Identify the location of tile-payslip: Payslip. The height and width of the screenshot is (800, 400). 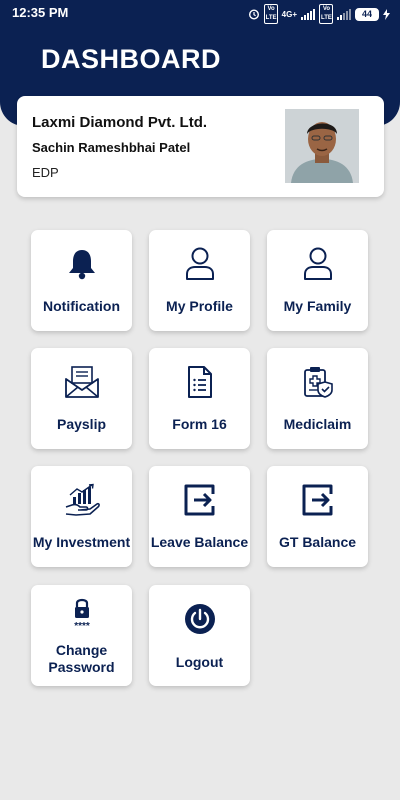
(81, 398).